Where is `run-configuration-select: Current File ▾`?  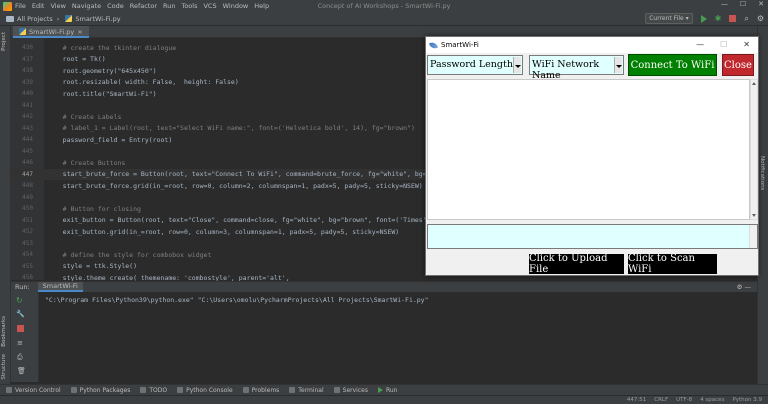
run-configuration-select: Current File ▾ is located at coordinates (669, 18).